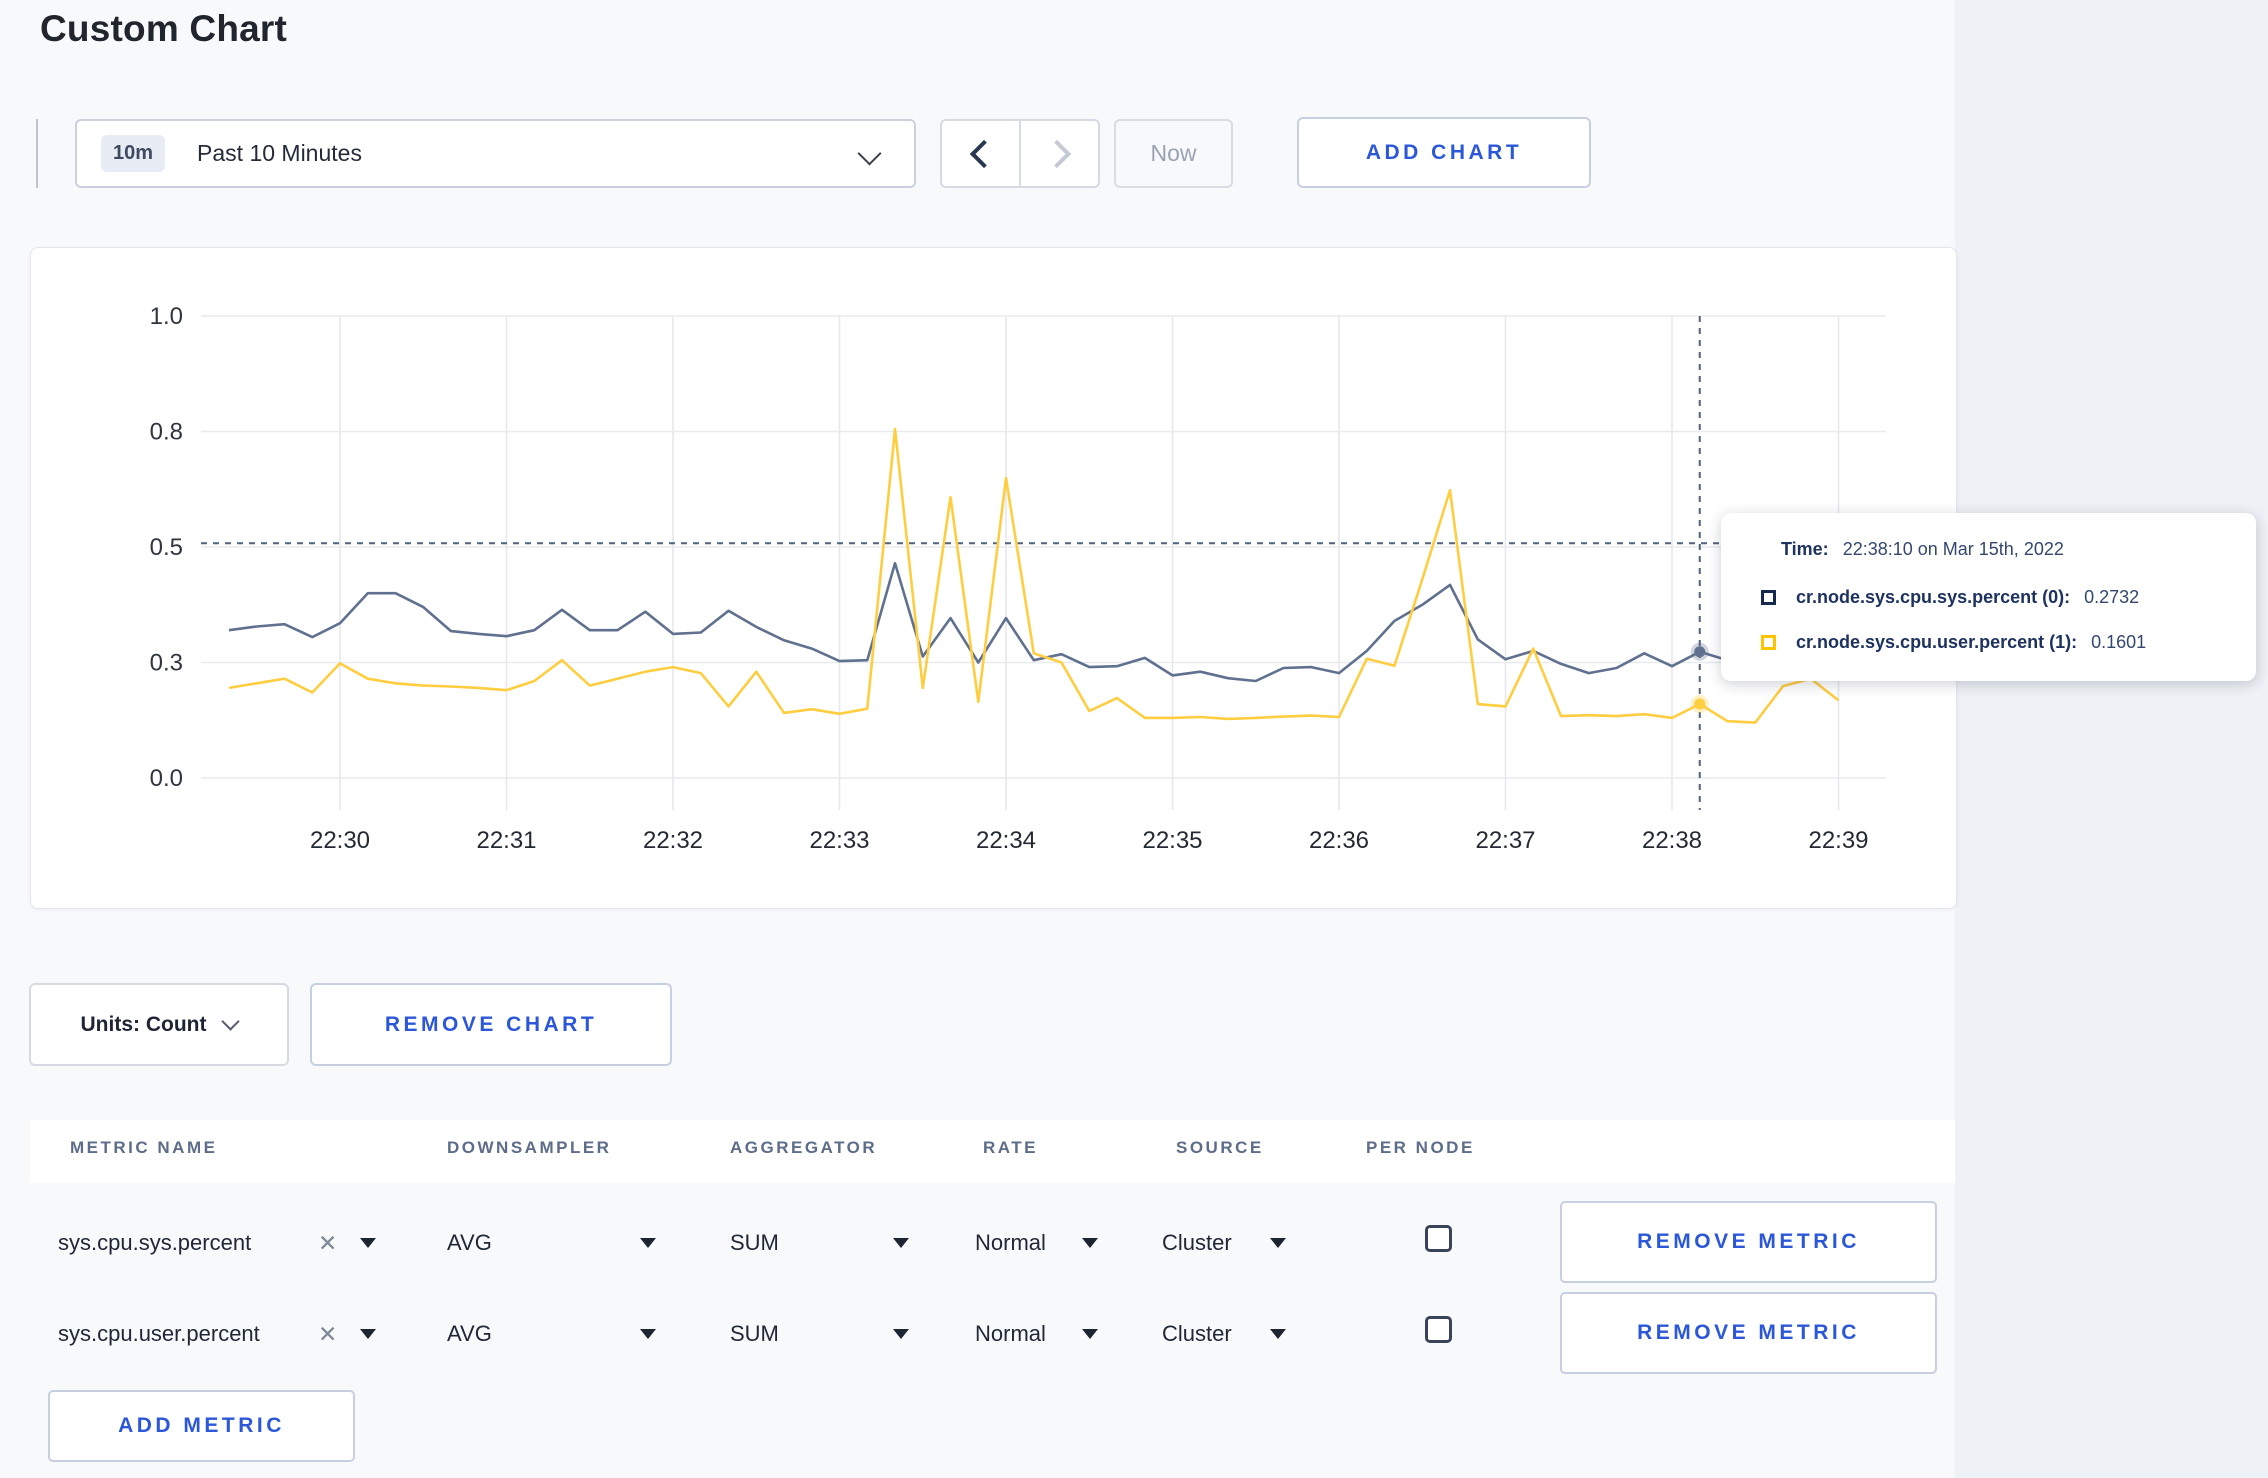 The height and width of the screenshot is (1478, 2268). Describe the element at coordinates (495, 153) in the screenshot. I see `time-range-dropdown: 10m Past 10 Minutes` at that location.